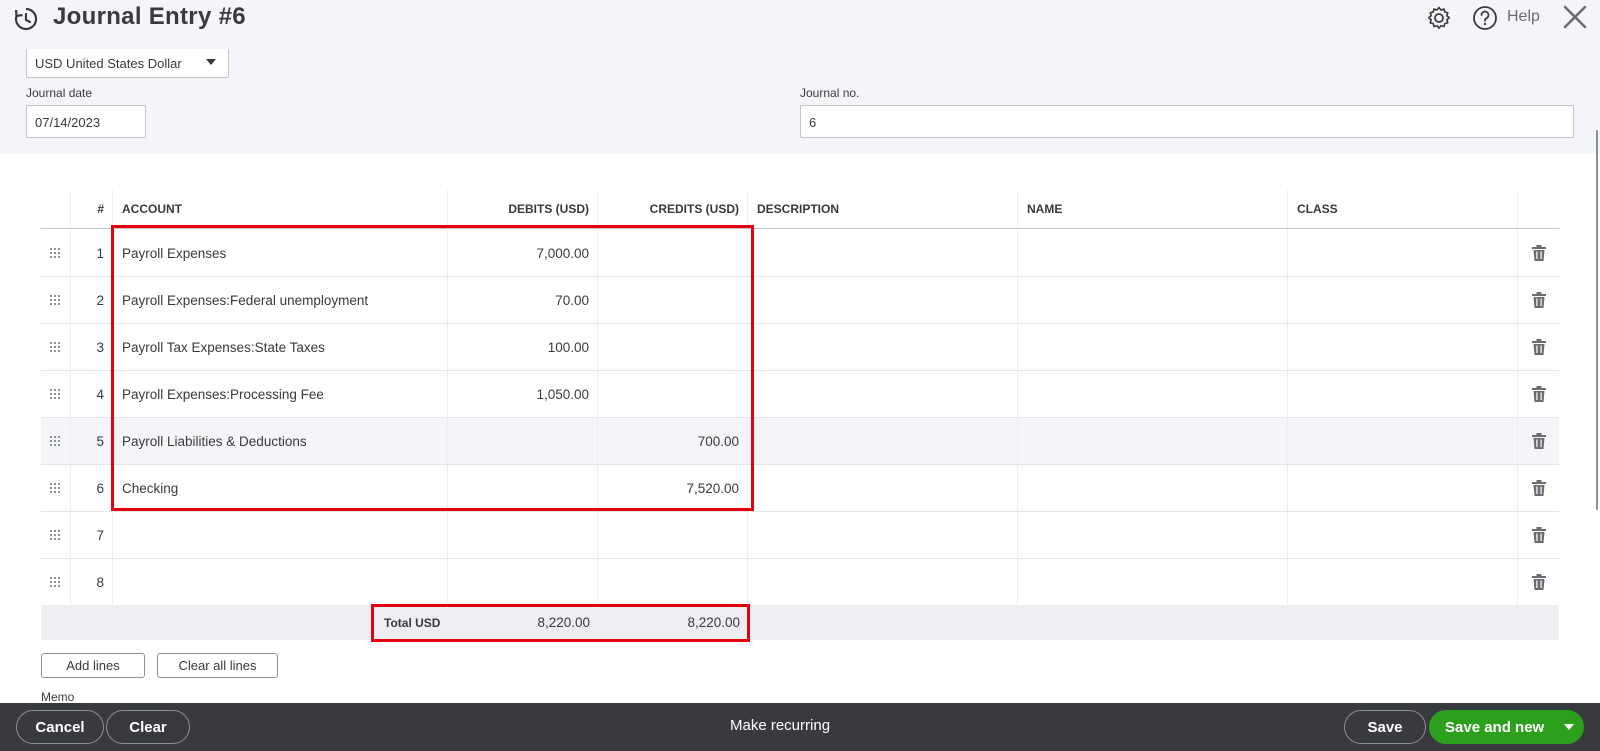 Image resolution: width=1600 pixels, height=751 pixels. What do you see at coordinates (780, 725) in the screenshot?
I see `make-recurring-link: Make recurring` at bounding box center [780, 725].